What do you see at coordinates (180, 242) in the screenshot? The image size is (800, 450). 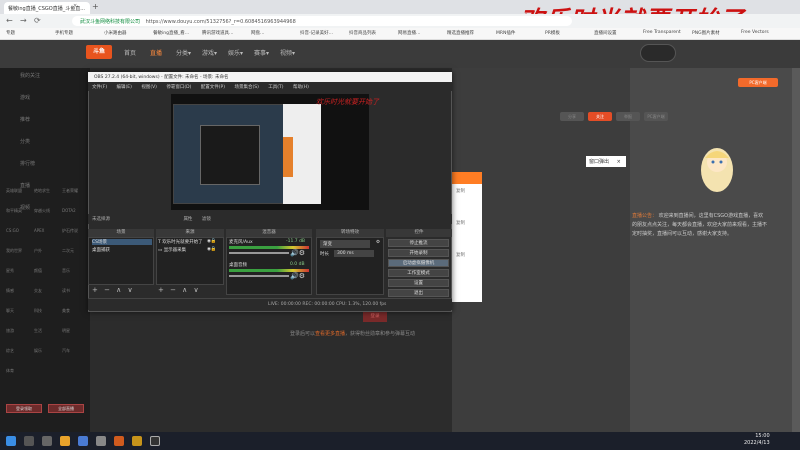 I see `source-item: T 欢乐时光就要开始了` at bounding box center [180, 242].